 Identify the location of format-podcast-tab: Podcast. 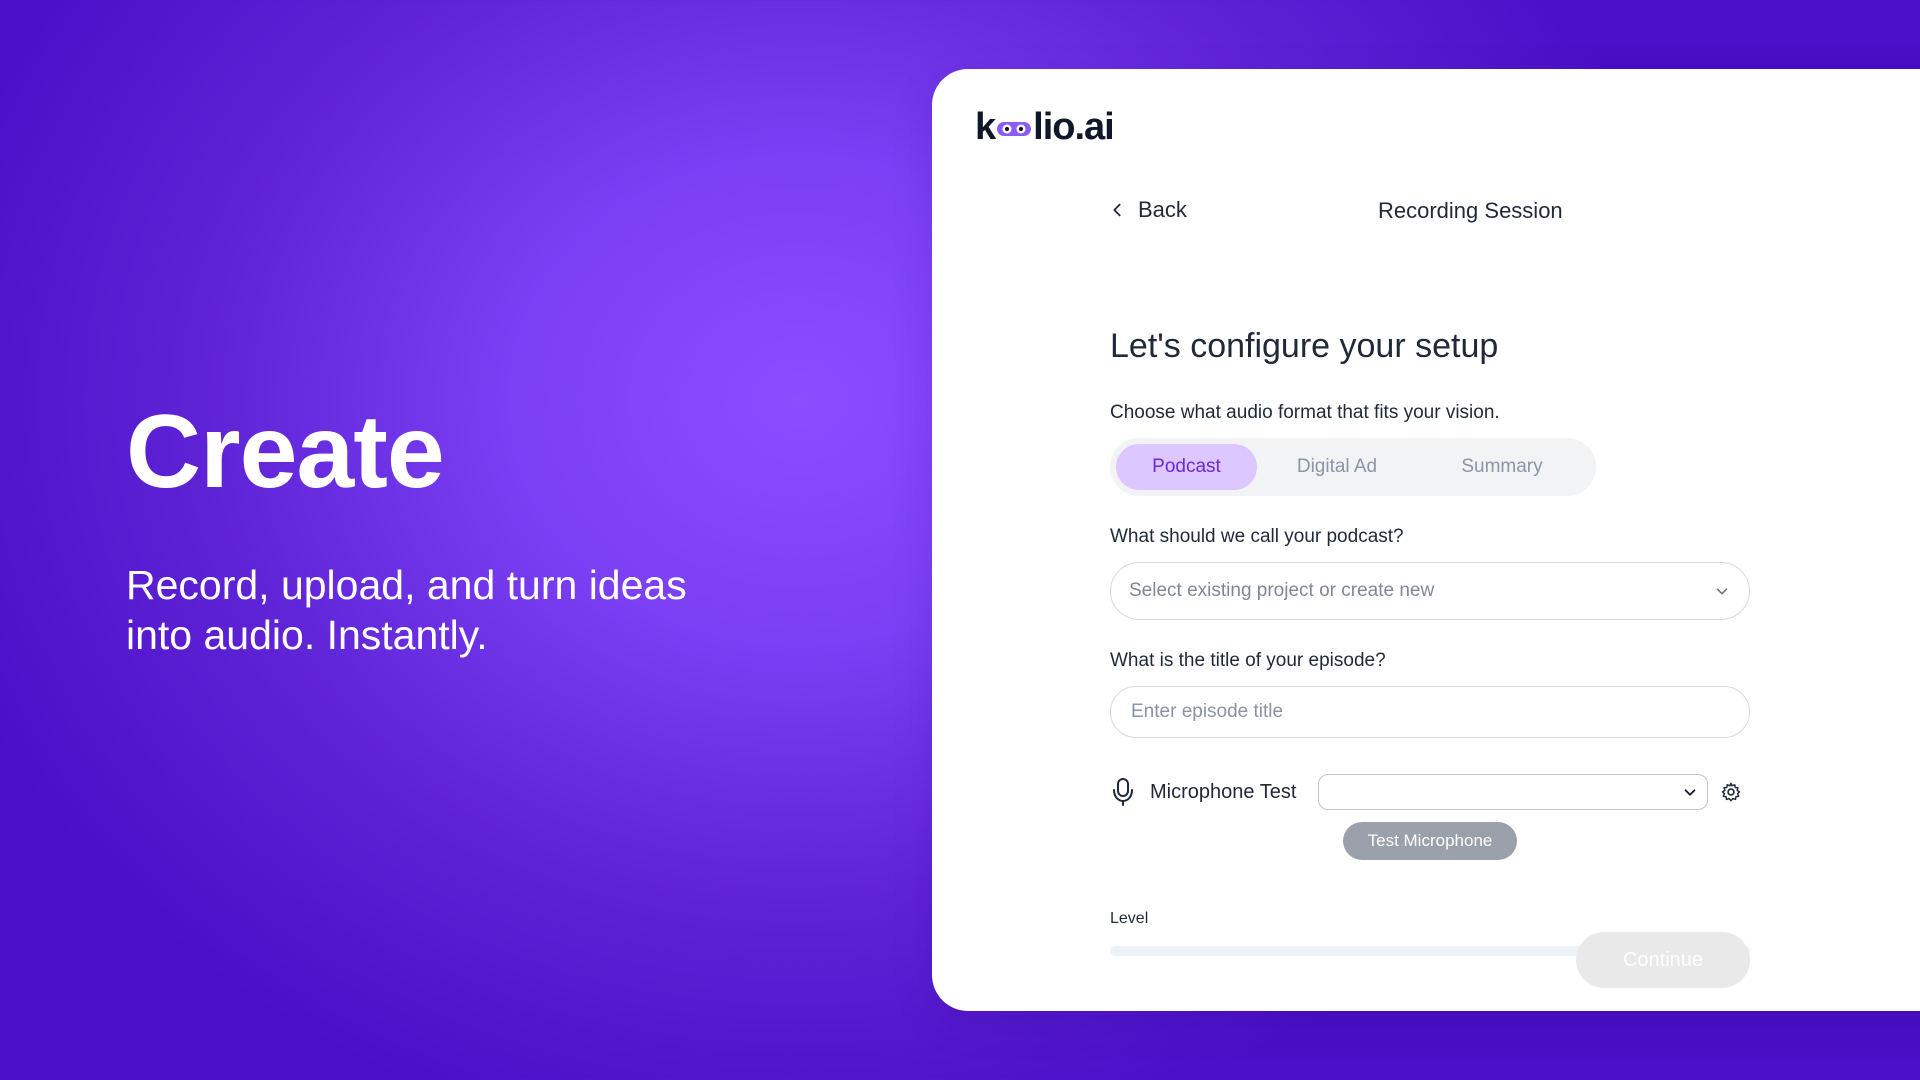
(1186, 467).